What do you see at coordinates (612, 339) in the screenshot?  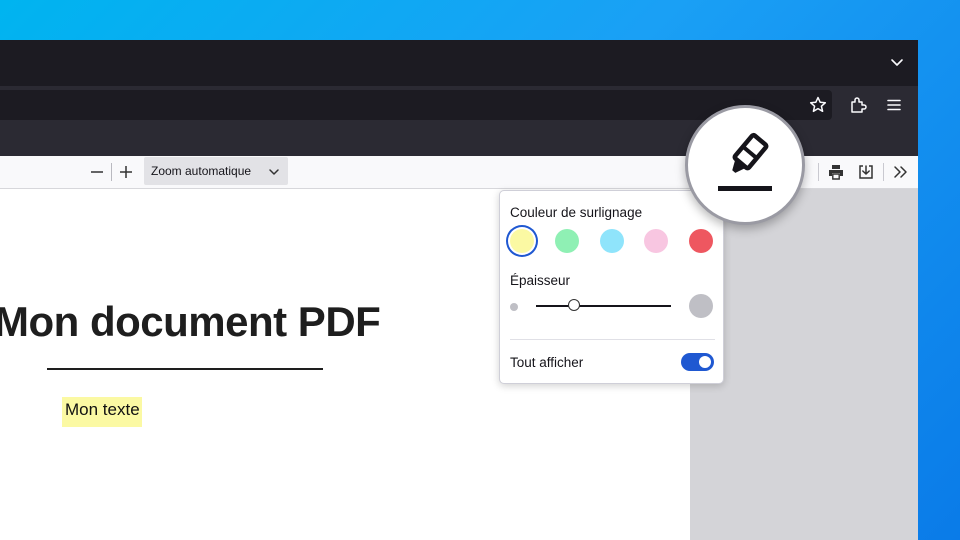 I see `popup-divider` at bounding box center [612, 339].